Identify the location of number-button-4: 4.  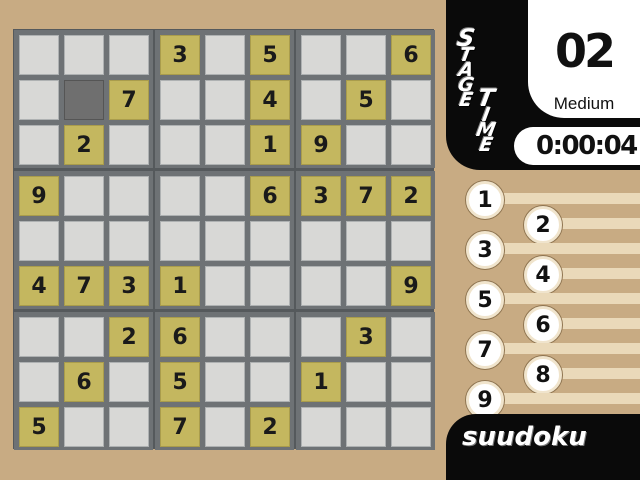
(543, 275).